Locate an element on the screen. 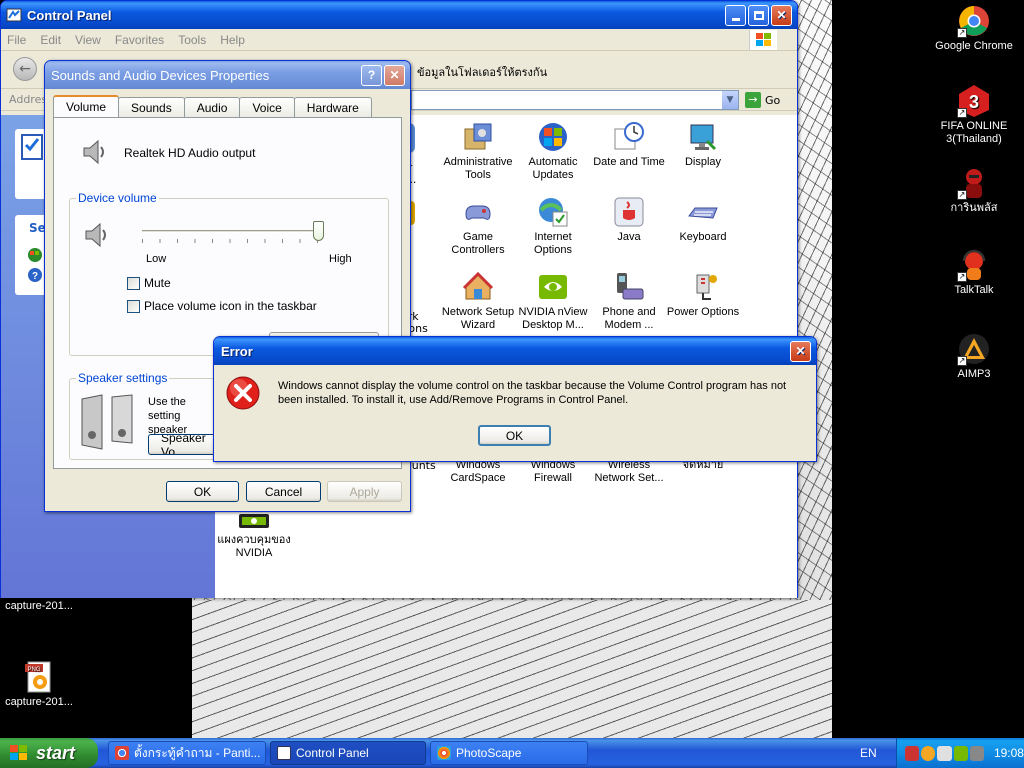 Image resolution: width=1024 pixels, height=768 pixels. menu-favorites: Favorites is located at coordinates (139, 40).